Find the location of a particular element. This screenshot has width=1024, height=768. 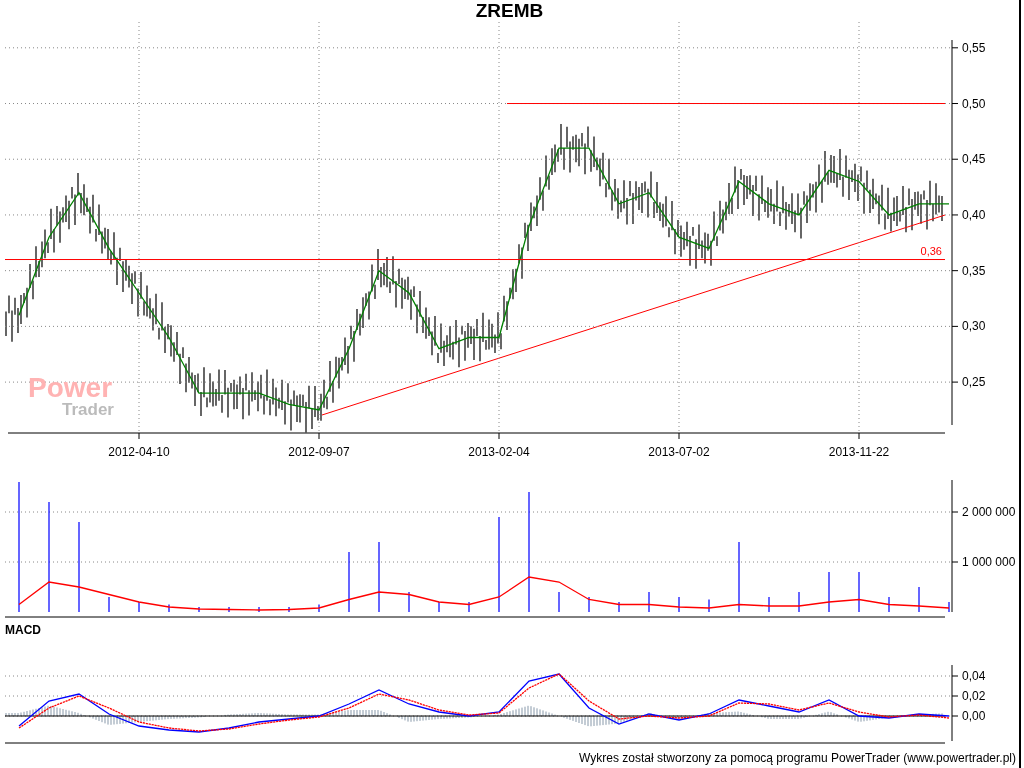

watermark-logo-text: Power is located at coordinates (70, 387).